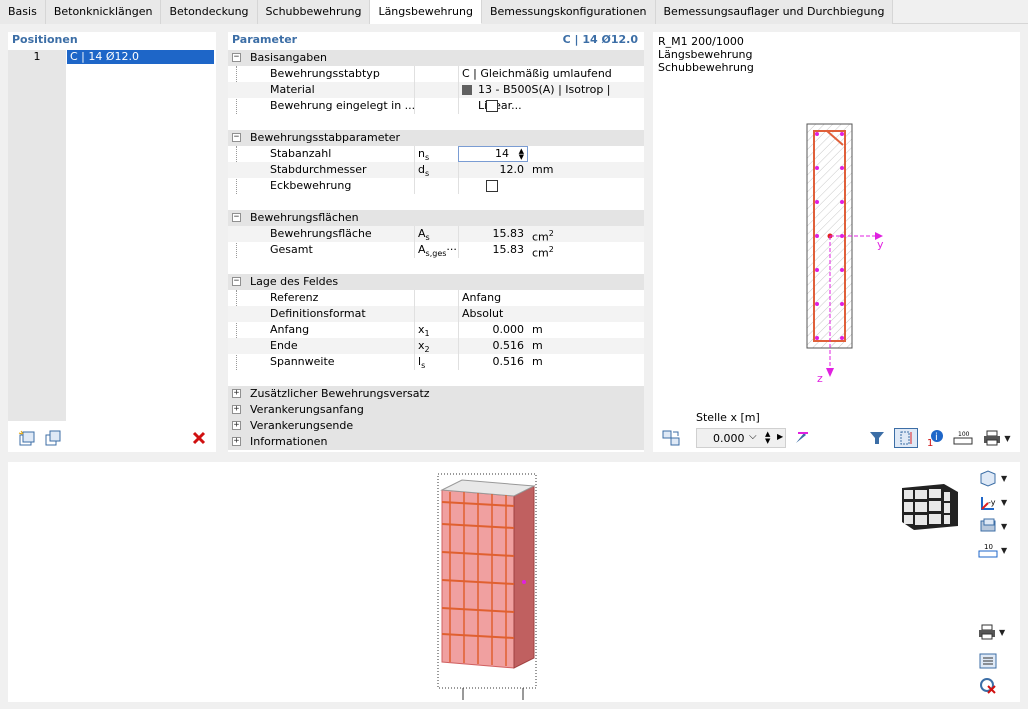 The image size is (1028, 709). I want to click on delete-position-button, so click(199, 438).